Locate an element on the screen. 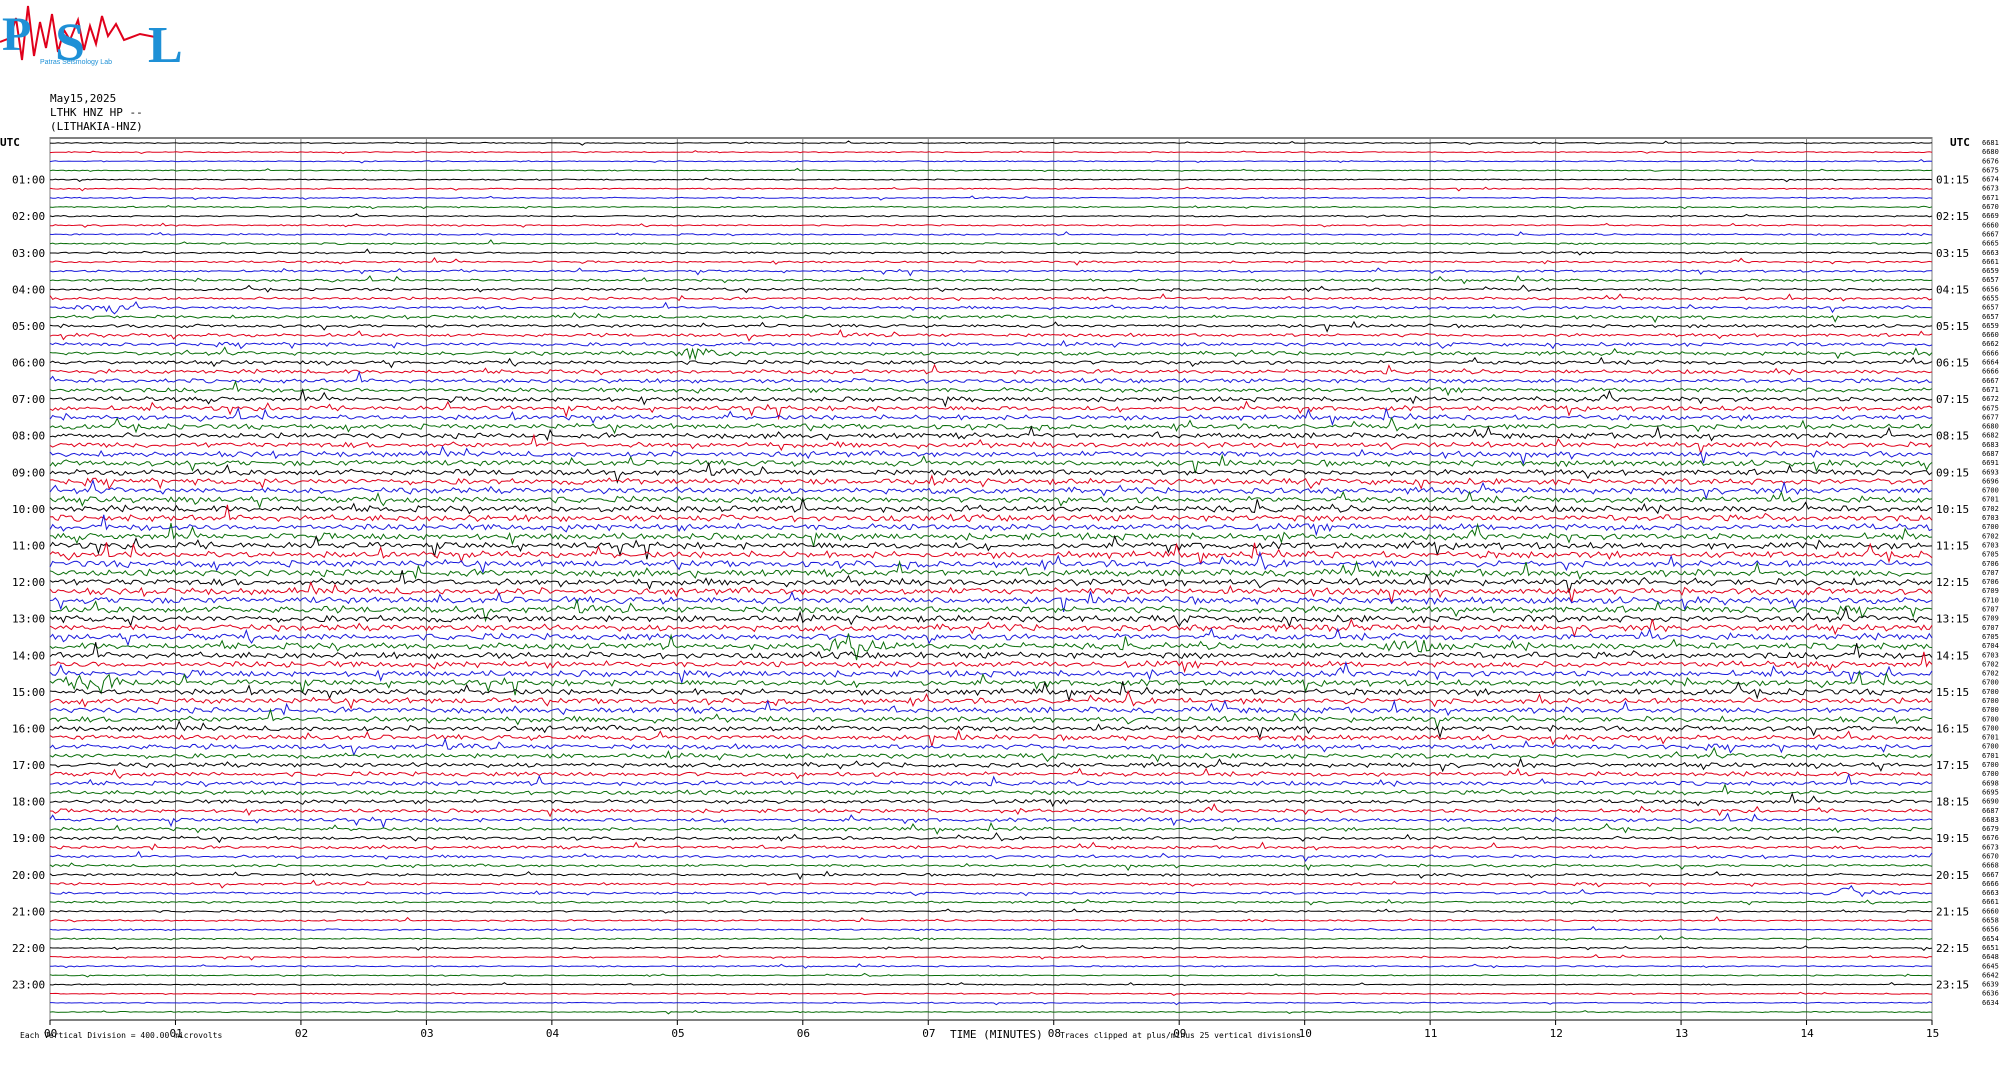 The image size is (2010, 1080). hour-label-left: 02:00 is located at coordinates (28, 216).